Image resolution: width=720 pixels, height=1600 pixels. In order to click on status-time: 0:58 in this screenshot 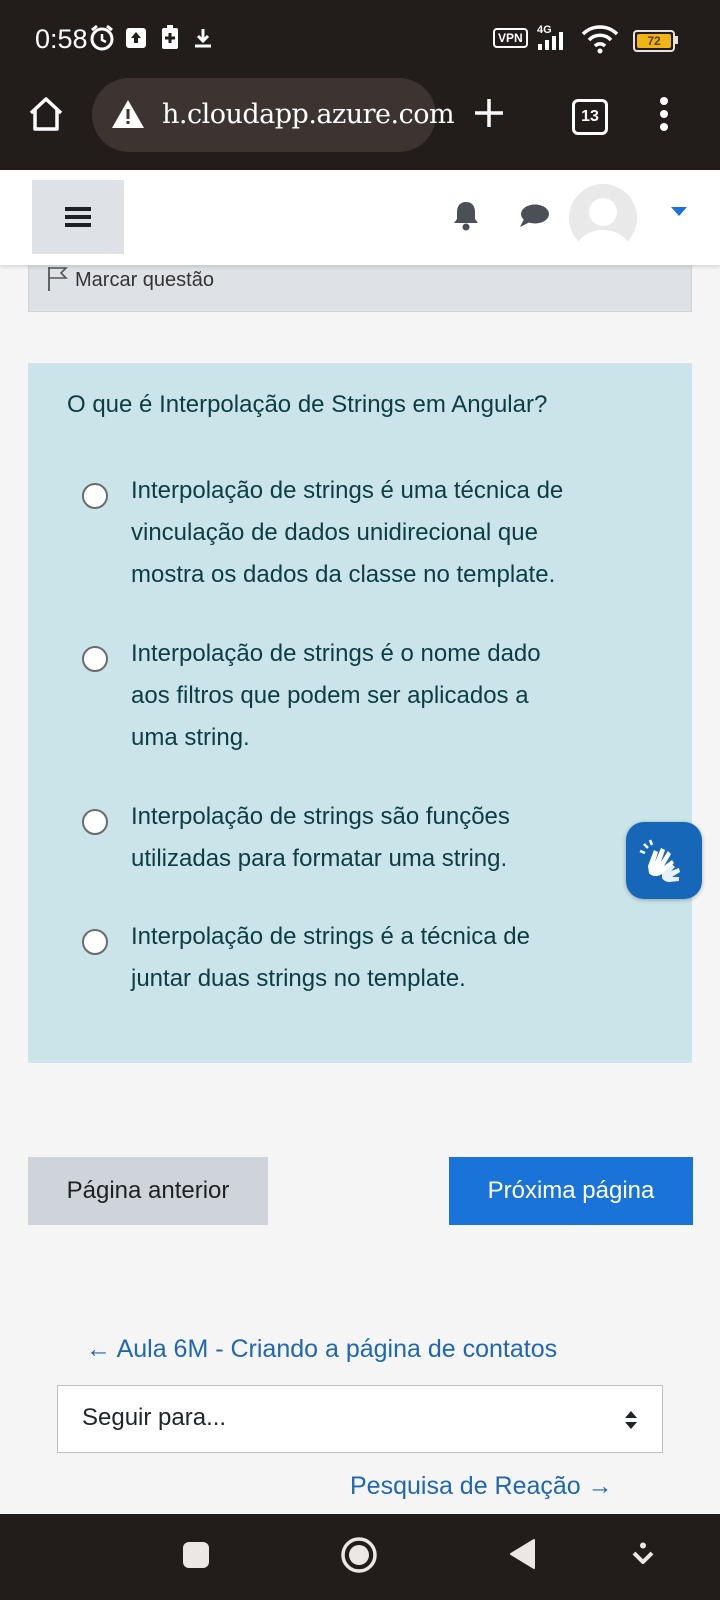, I will do `click(61, 39)`.